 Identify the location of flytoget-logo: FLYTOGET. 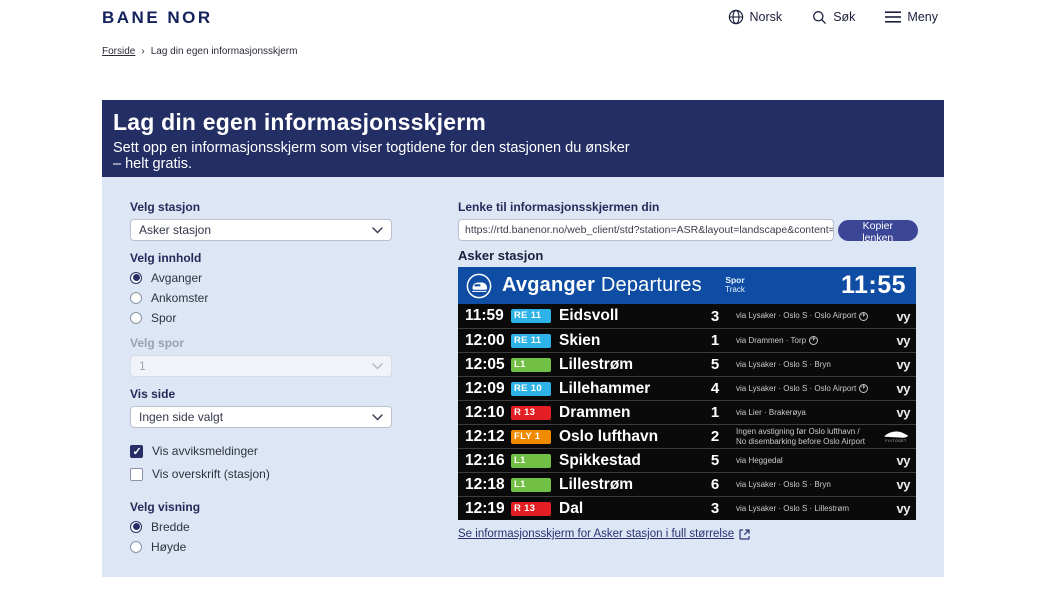
(896, 437).